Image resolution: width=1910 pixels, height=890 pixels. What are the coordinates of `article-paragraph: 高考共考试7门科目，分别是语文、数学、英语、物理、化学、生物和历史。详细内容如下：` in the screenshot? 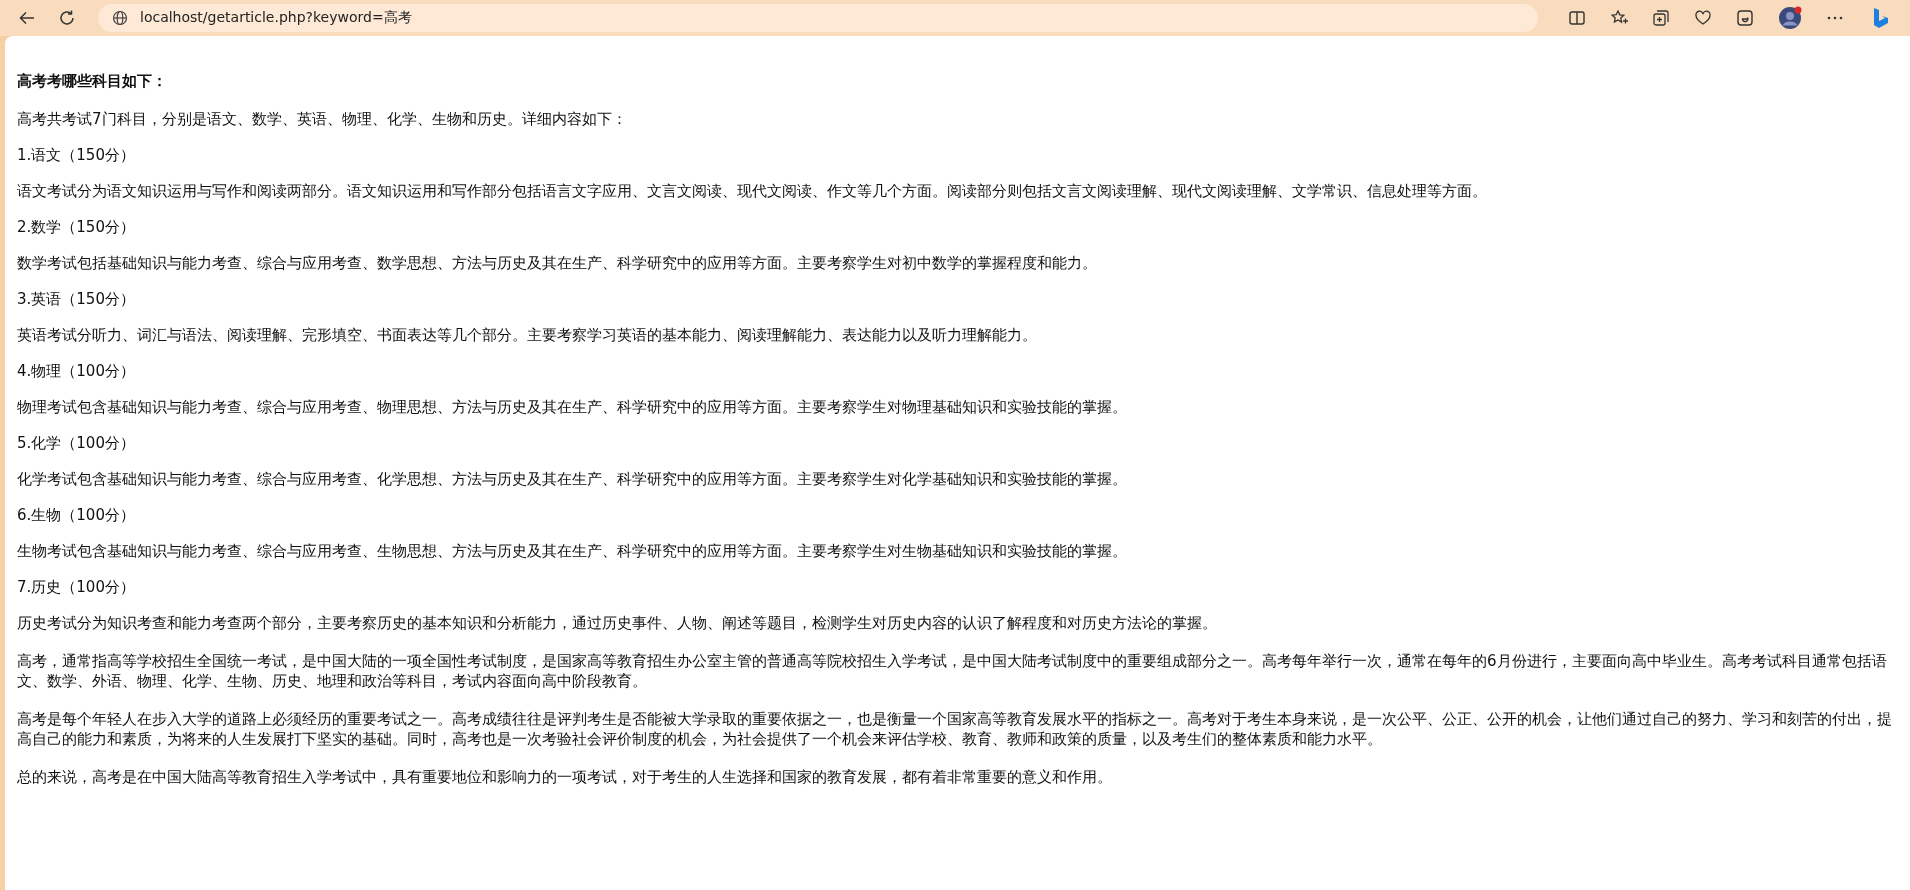 It's located at (322, 119).